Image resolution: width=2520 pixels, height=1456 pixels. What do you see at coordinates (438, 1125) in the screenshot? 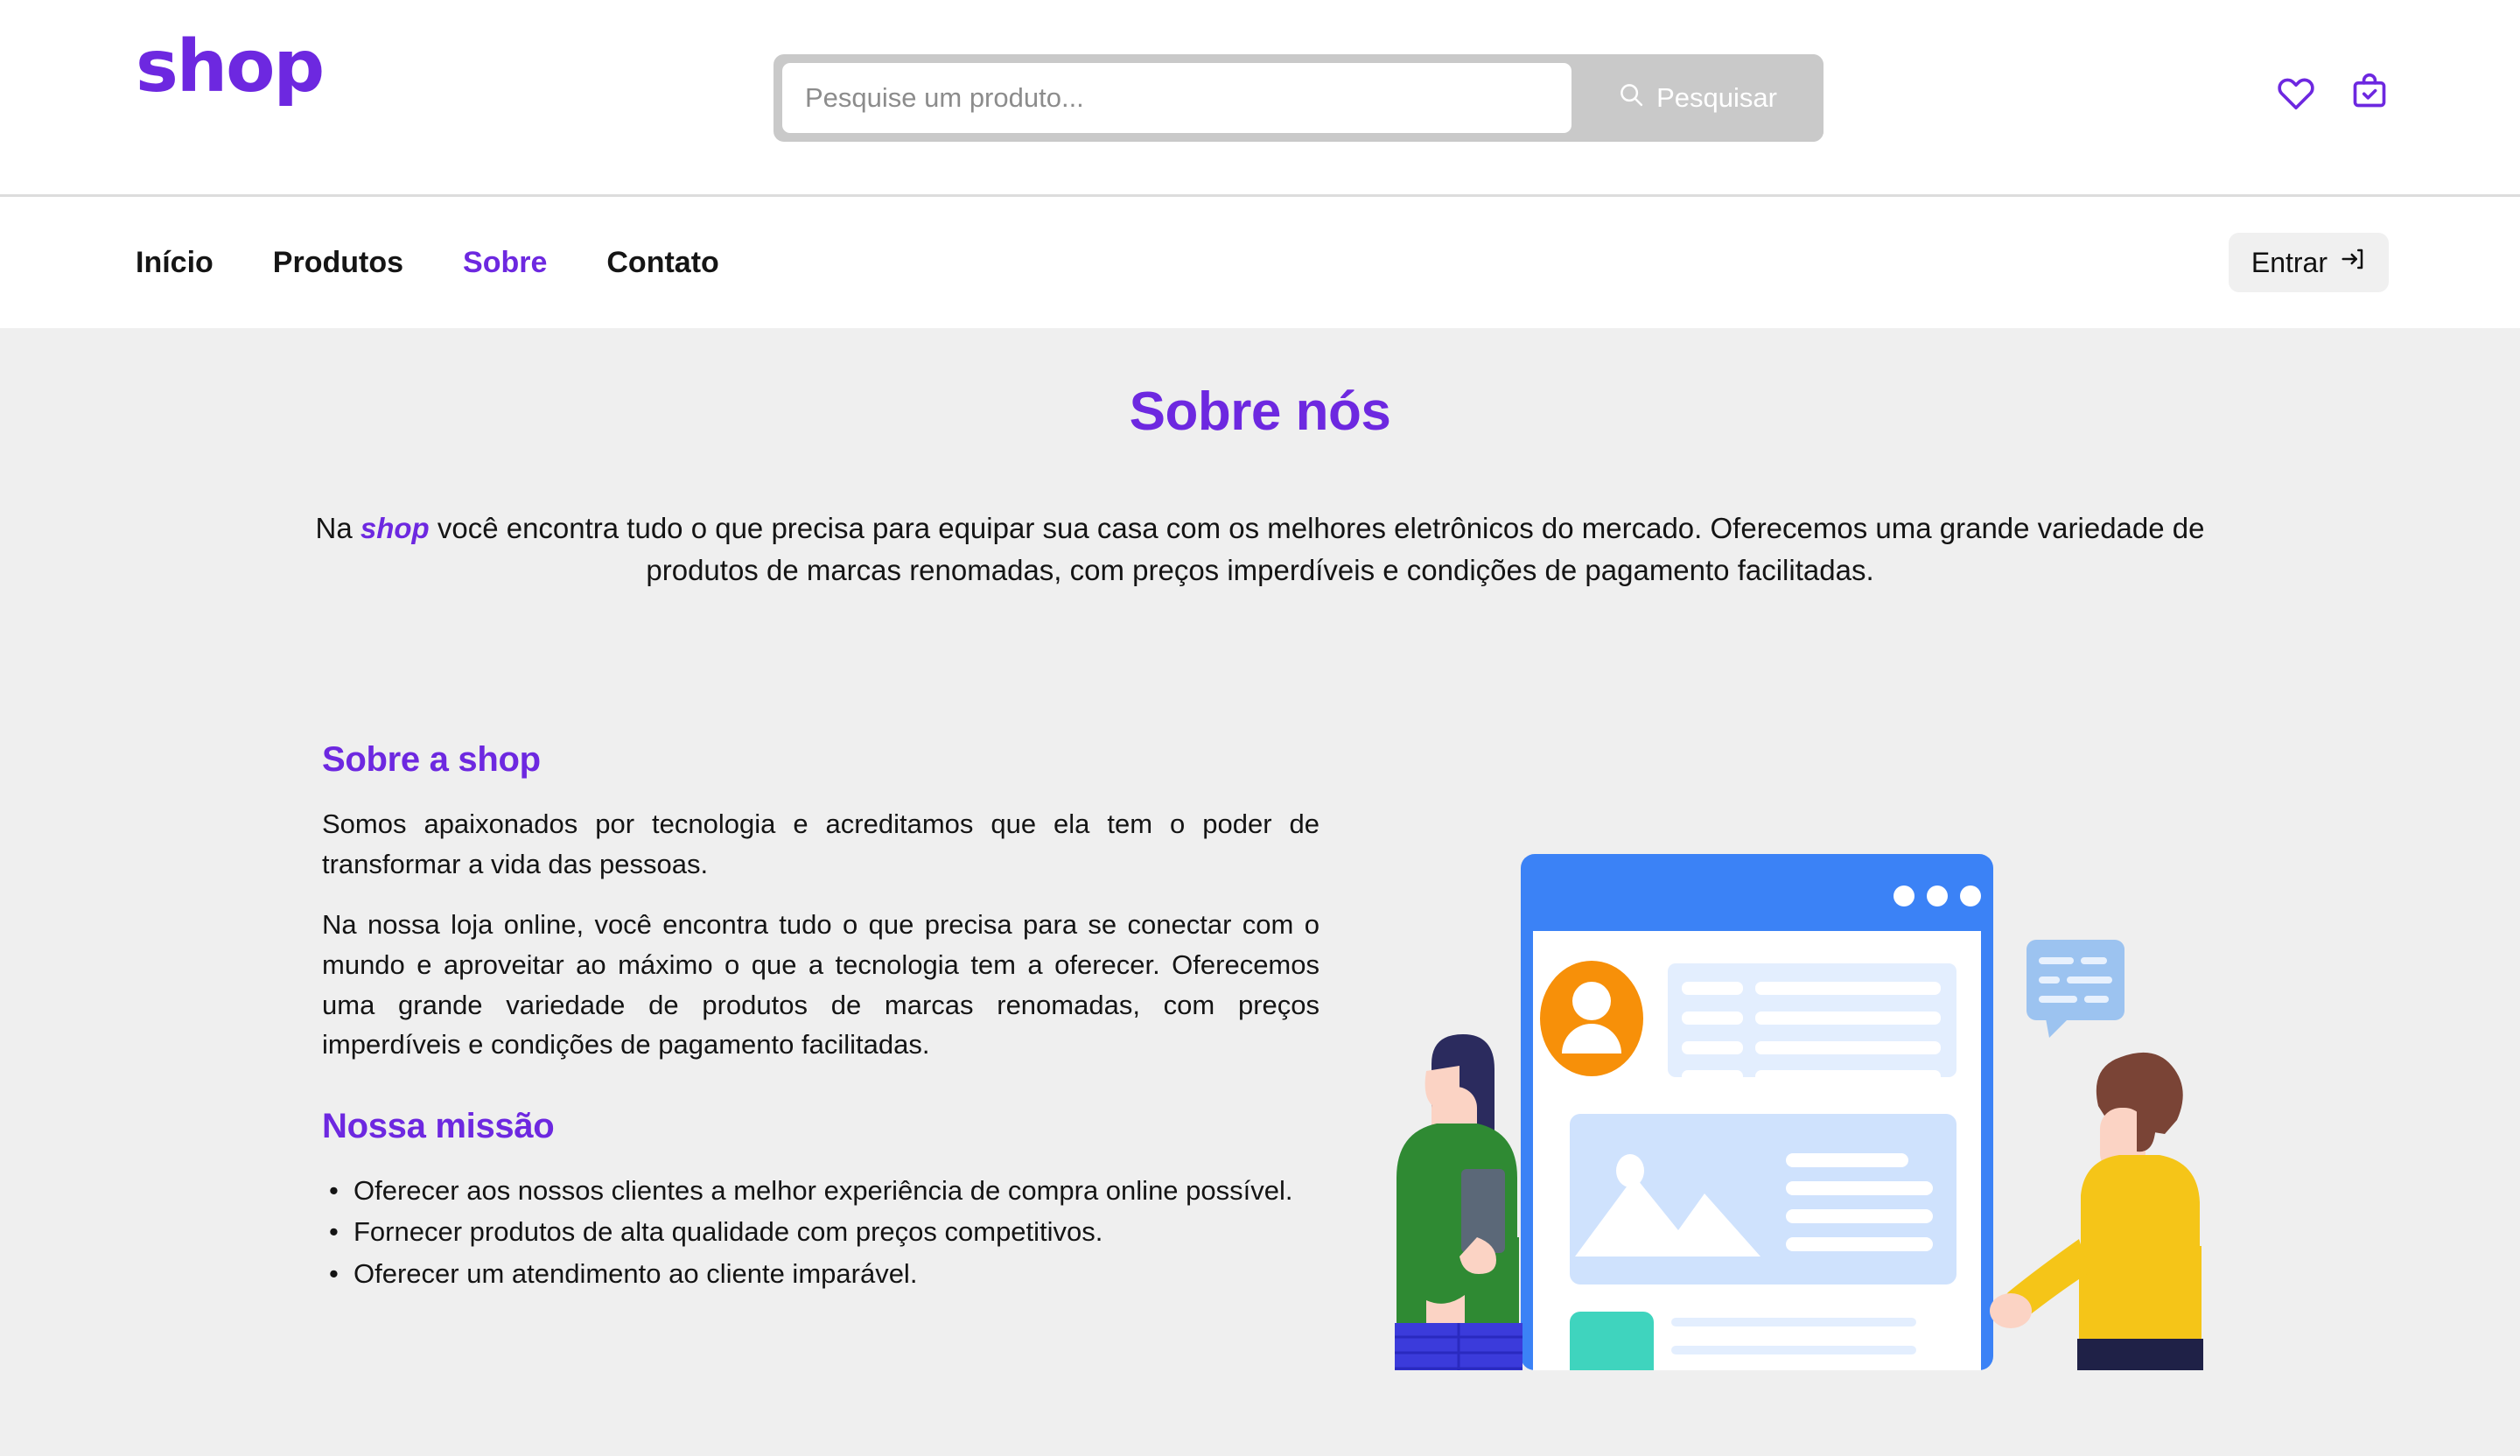
I see `section-title-nossa-missao: Nossa missão` at bounding box center [438, 1125].